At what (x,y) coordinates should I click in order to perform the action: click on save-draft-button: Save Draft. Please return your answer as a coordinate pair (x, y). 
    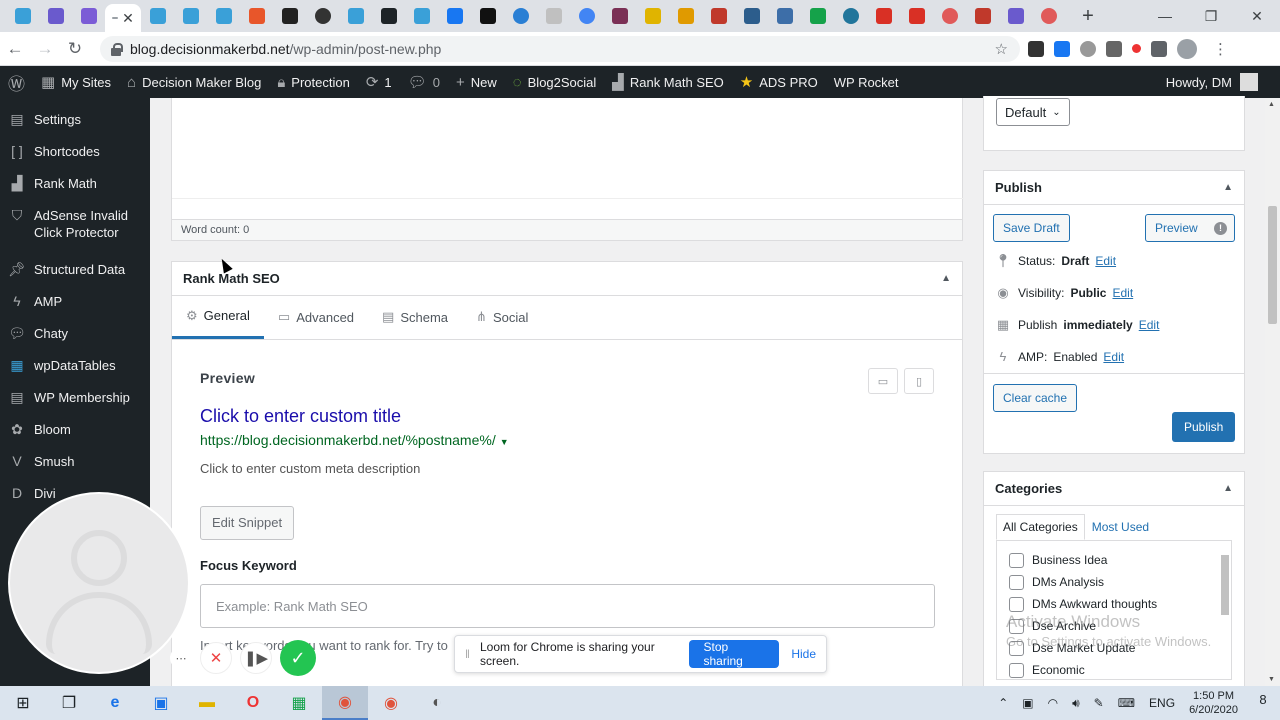
    Looking at the image, I should click on (1031, 228).